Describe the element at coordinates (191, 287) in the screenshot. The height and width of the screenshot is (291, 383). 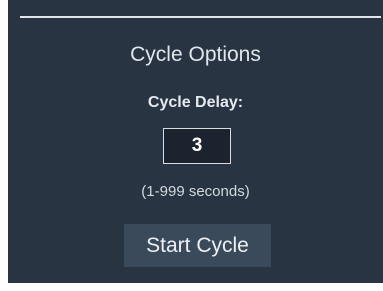
I see `bottom-margin` at that location.